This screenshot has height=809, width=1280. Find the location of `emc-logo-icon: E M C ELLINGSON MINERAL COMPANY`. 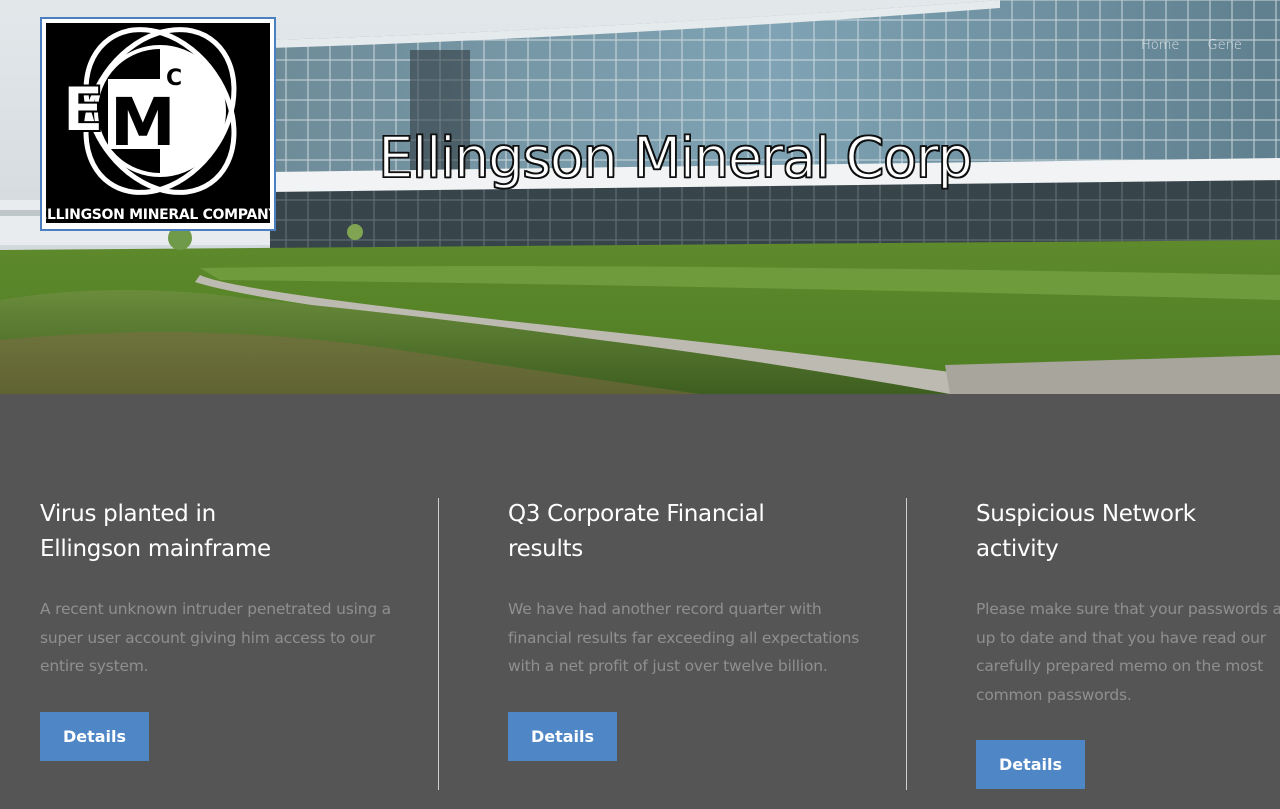

emc-logo-icon: E M C ELLINGSON MINERAL COMPANY is located at coordinates (158, 123).